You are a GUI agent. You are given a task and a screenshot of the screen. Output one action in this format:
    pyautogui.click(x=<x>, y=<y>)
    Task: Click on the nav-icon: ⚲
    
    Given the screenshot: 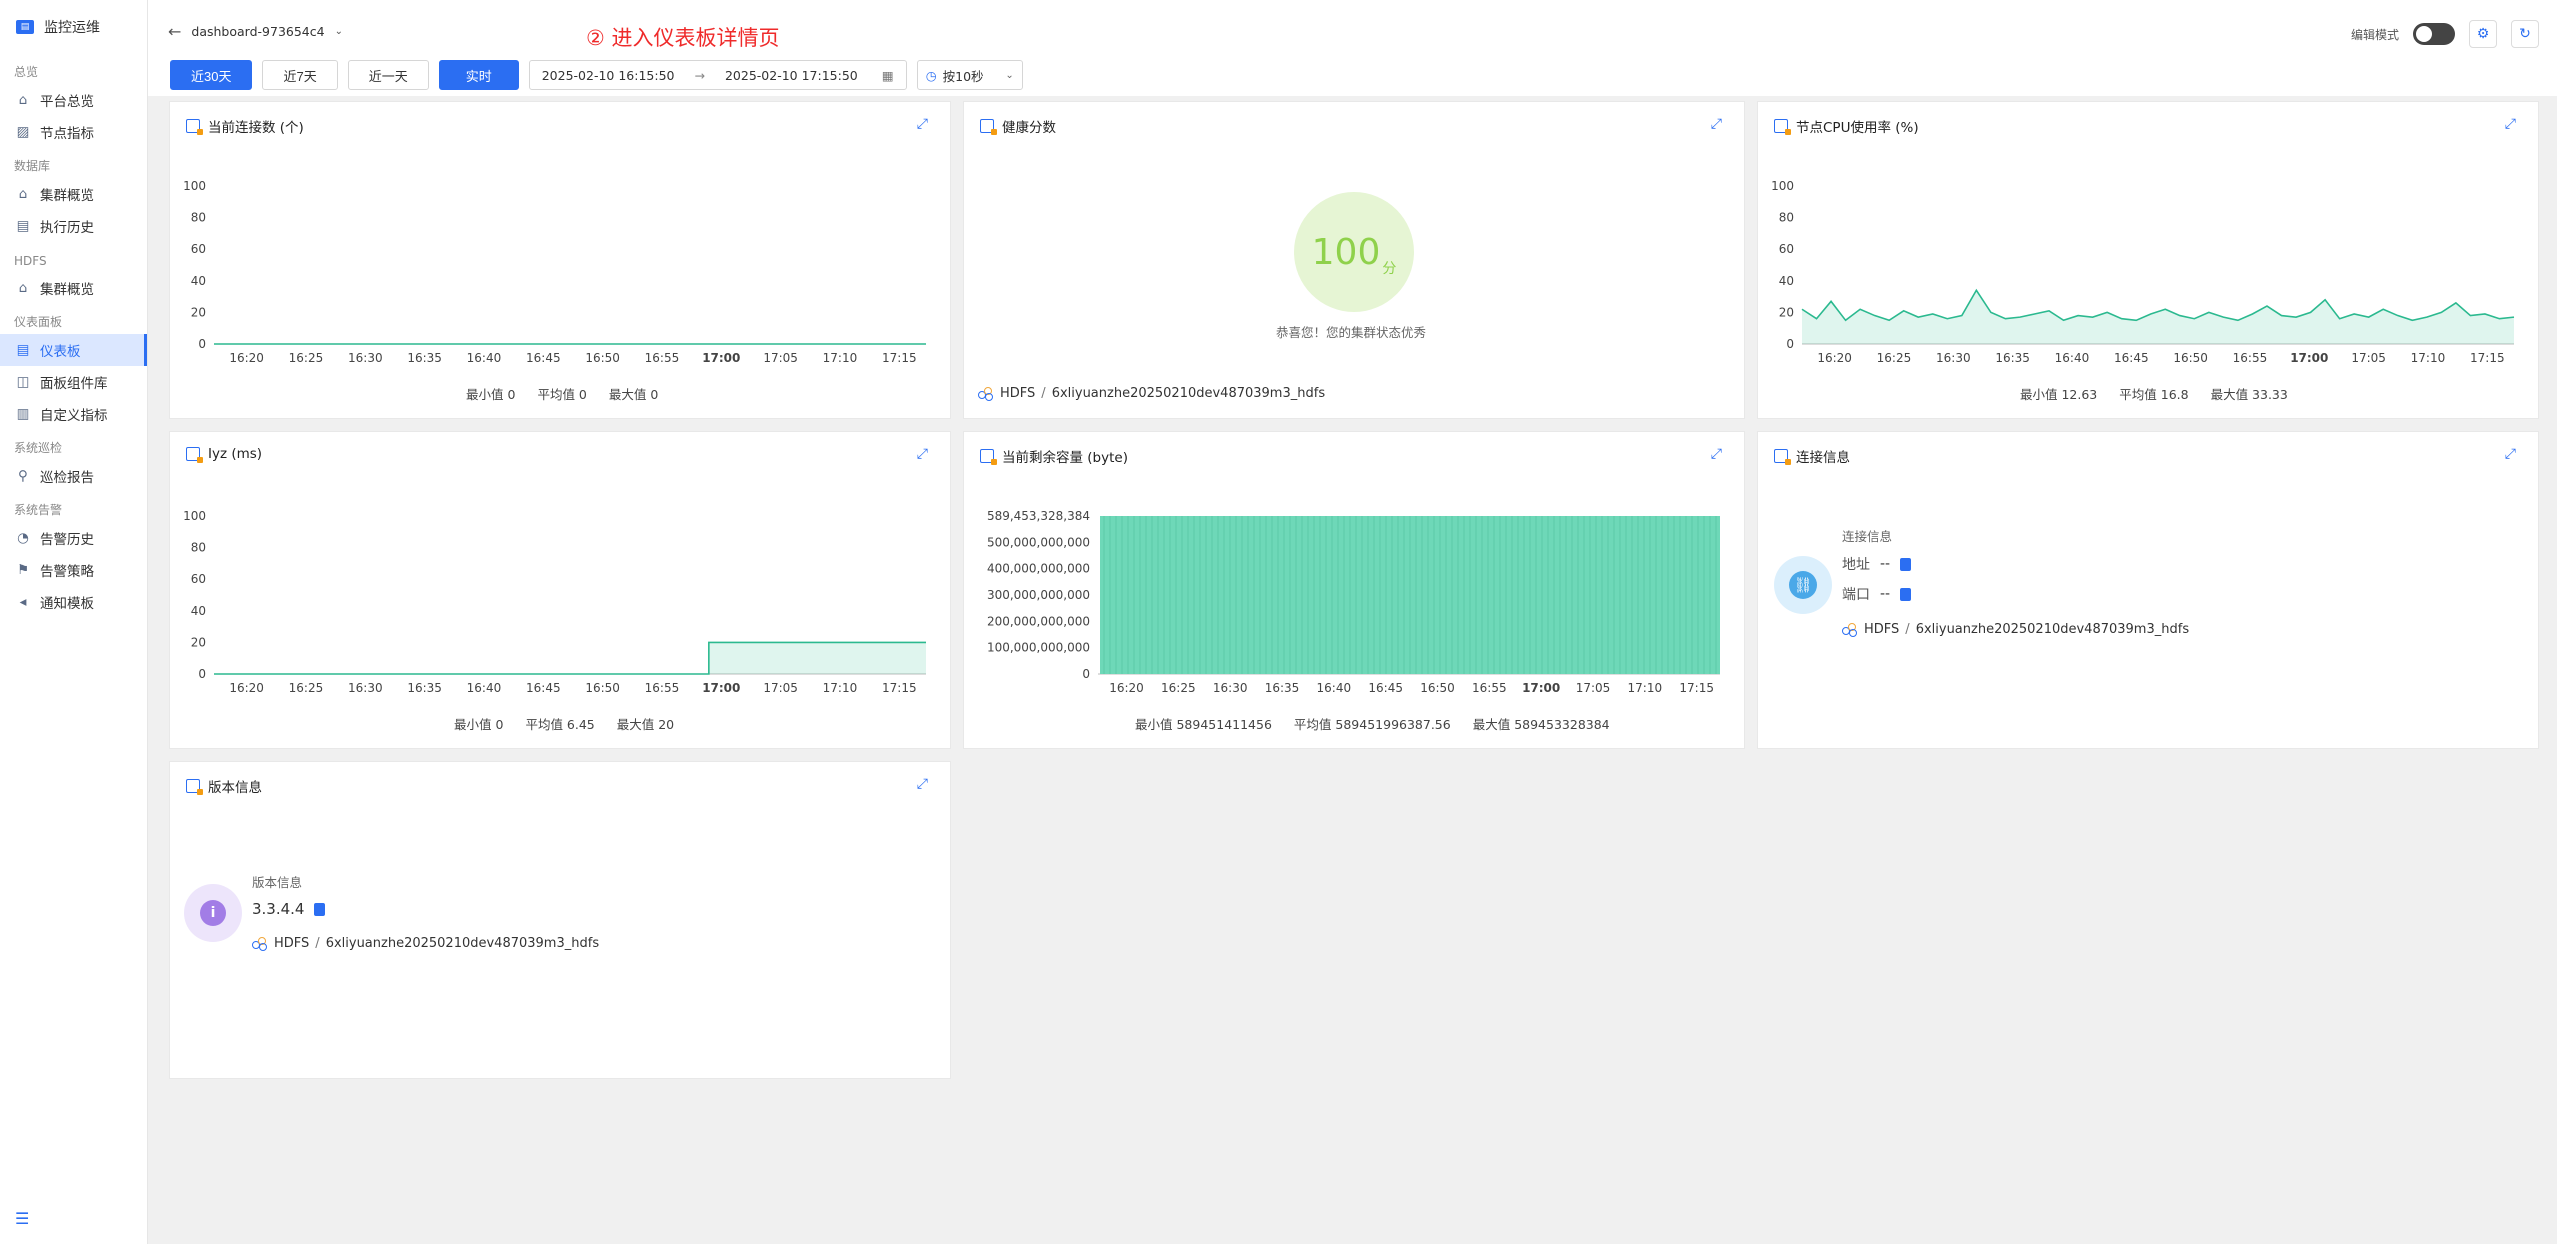 What is the action you would take?
    pyautogui.click(x=23, y=476)
    